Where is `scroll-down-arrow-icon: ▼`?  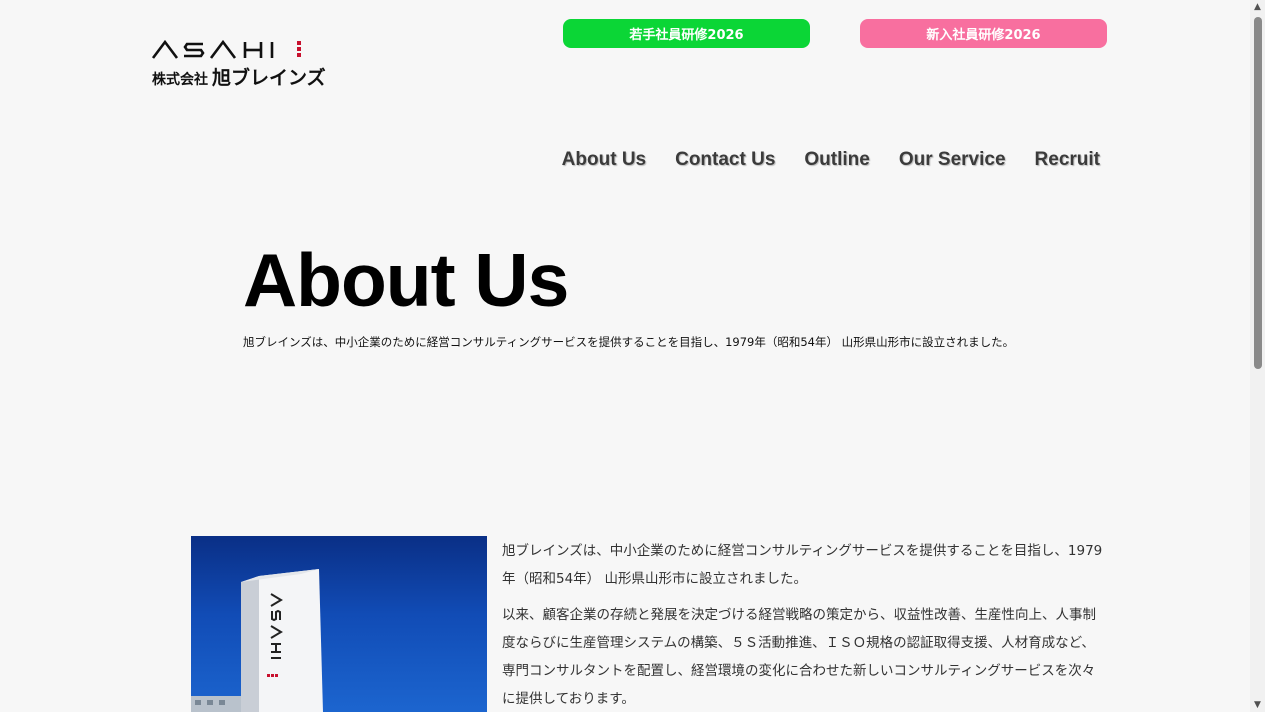
scroll-down-arrow-icon: ▼ is located at coordinates (1257, 705).